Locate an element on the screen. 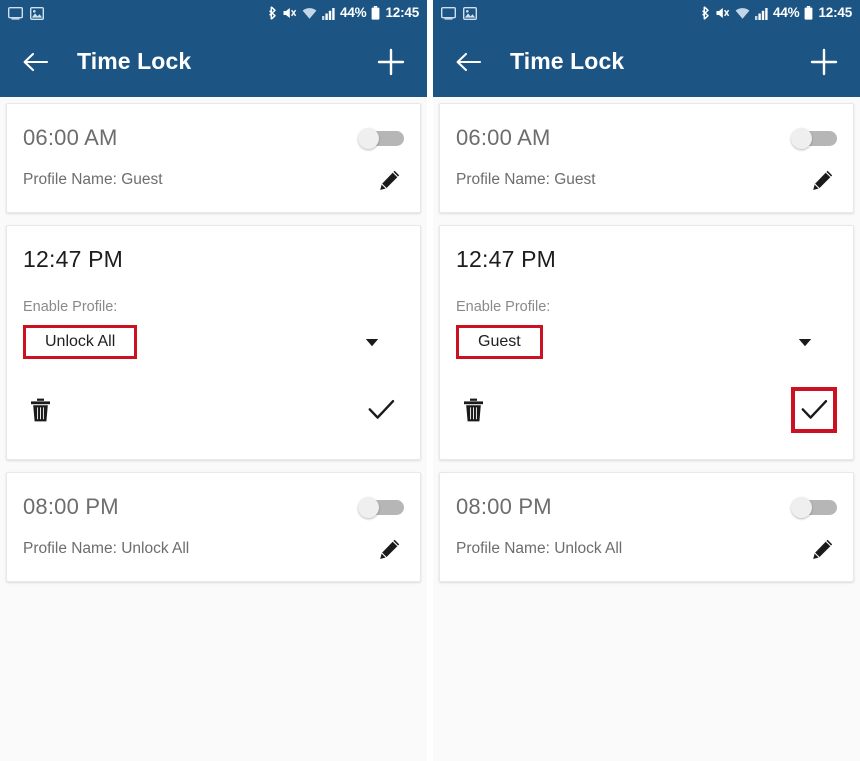 This screenshot has width=860, height=761. alarm-card-expanded: 12:47 PM Enable Profile: Guest is located at coordinates (646, 342).